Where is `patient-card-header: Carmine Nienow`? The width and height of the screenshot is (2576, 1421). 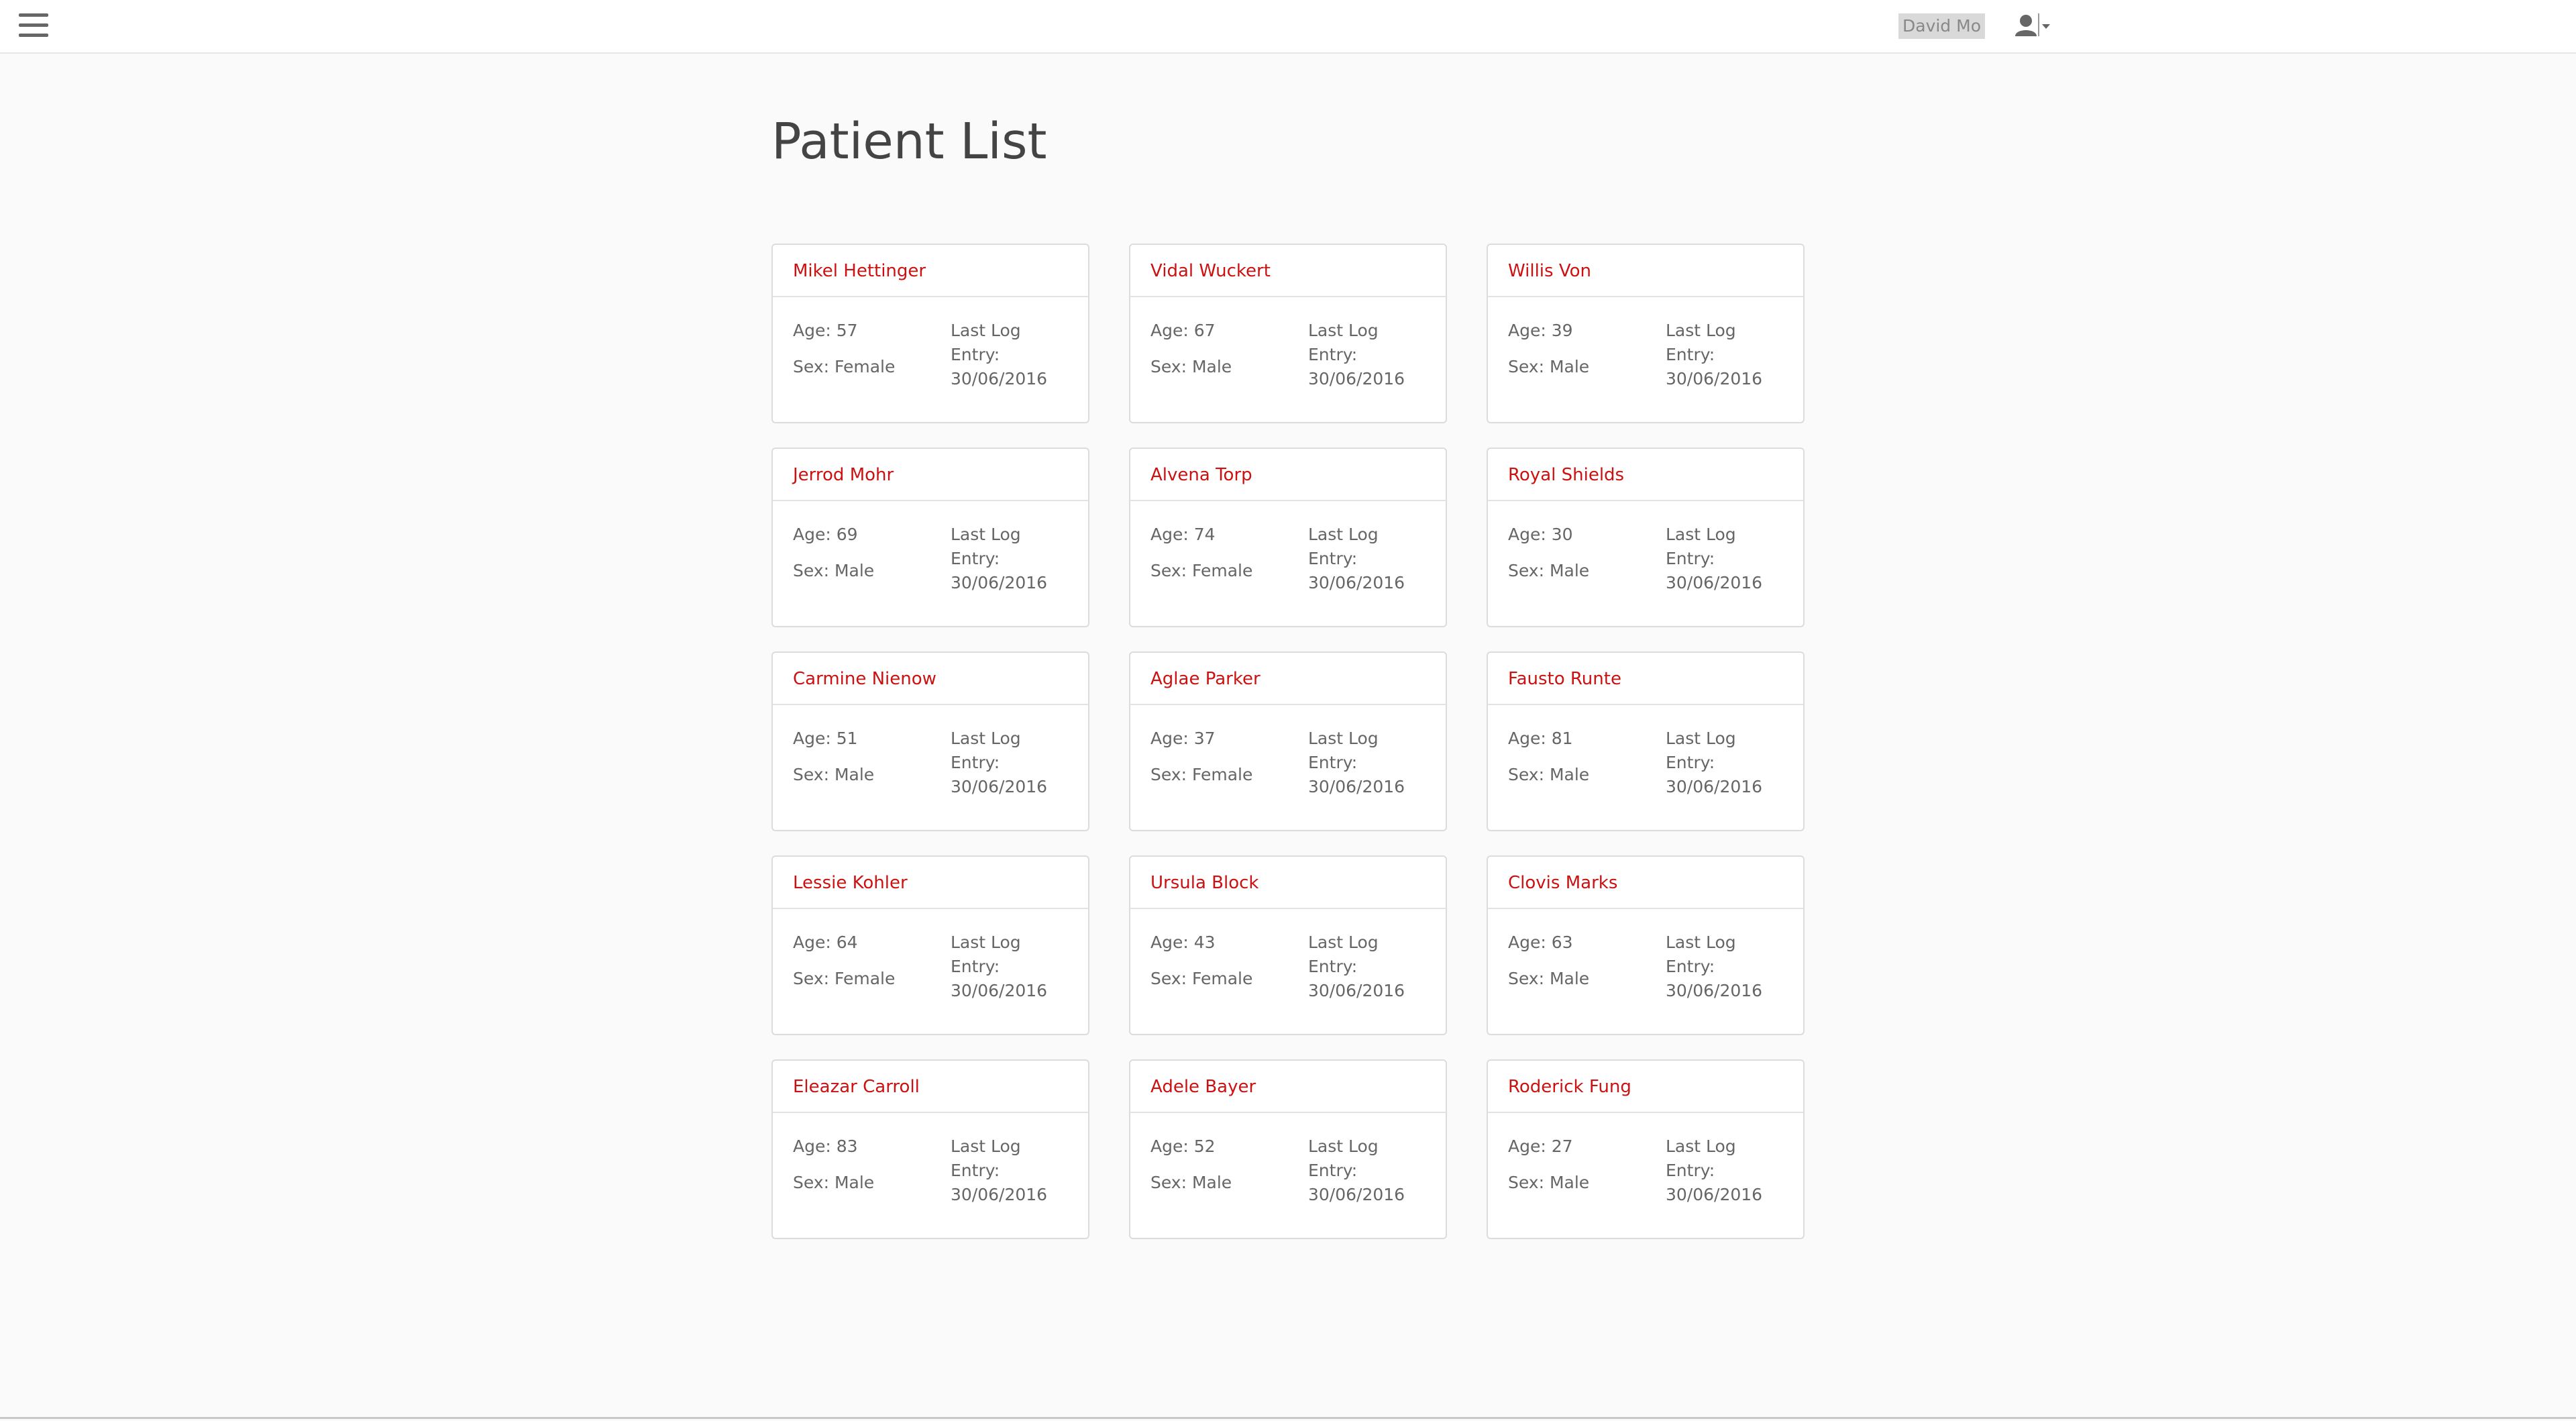 patient-card-header: Carmine Nienow is located at coordinates (930, 679).